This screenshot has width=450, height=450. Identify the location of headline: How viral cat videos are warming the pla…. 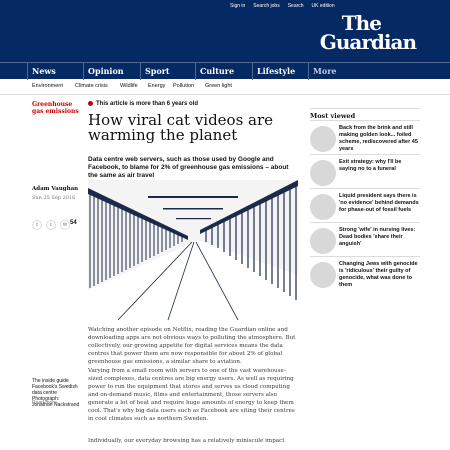
(181, 127).